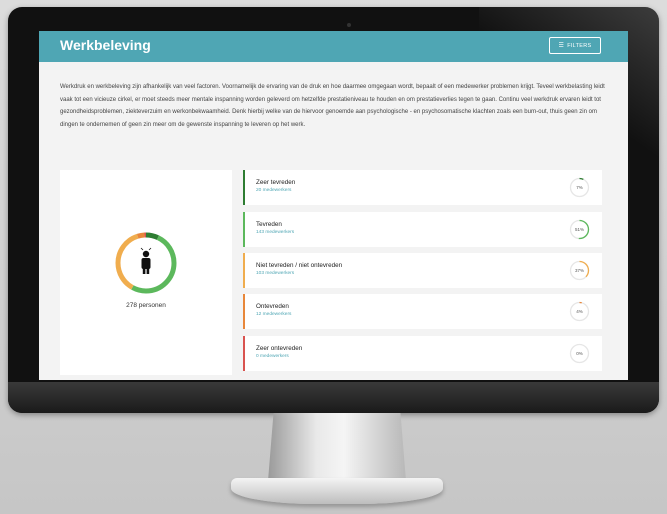 This screenshot has height=514, width=667. Describe the element at coordinates (579, 353) in the screenshot. I see `percent-value: 0%` at that location.